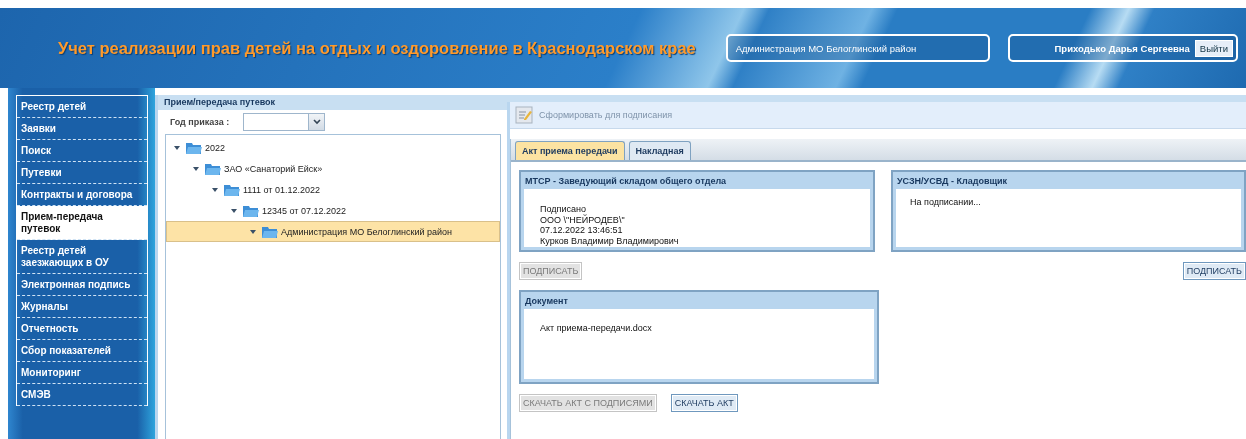 The width and height of the screenshot is (1246, 439). I want to click on sidebar-item: Электронная подпись, so click(82, 285).